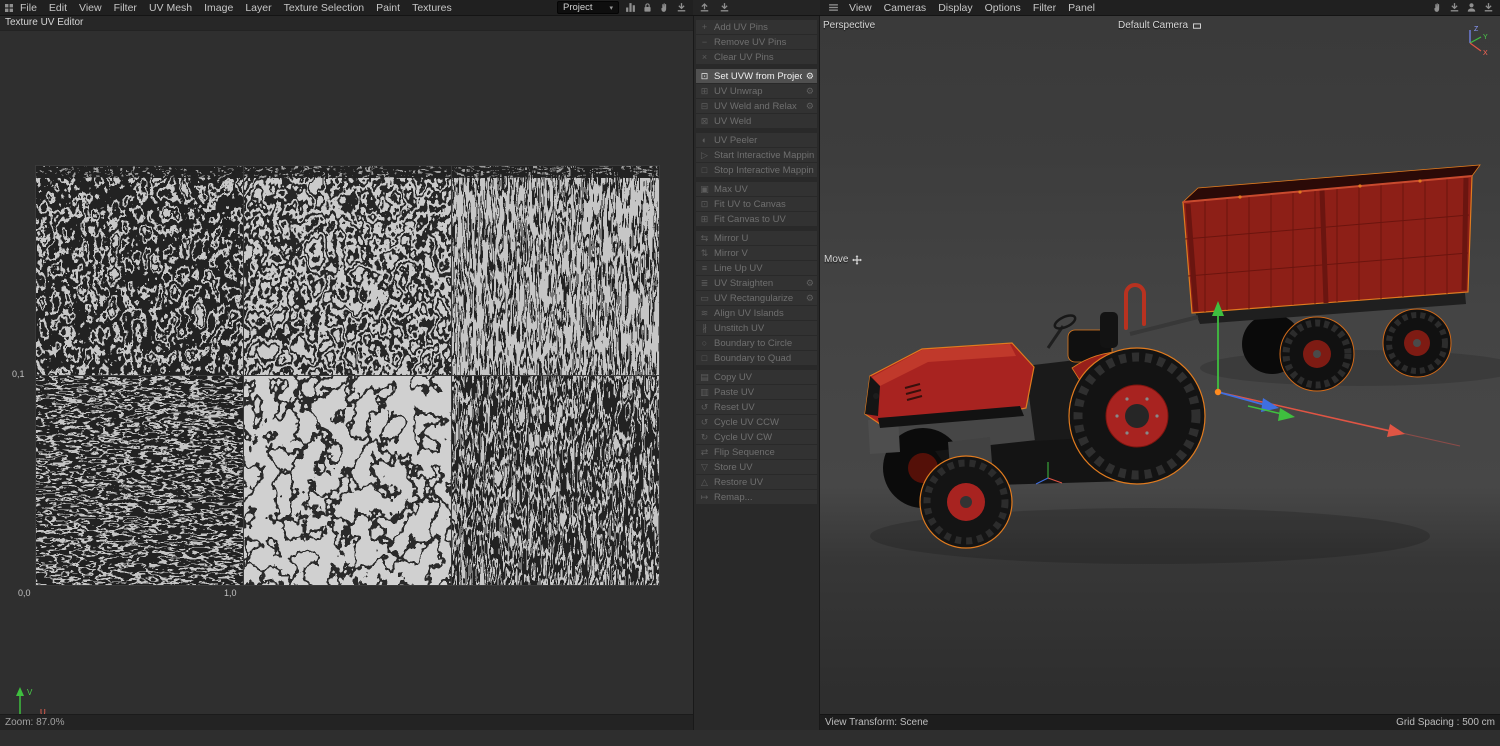 Image resolution: width=1500 pixels, height=746 pixels. What do you see at coordinates (346, 23) in the screenshot?
I see `panel-title: Texture UV Editor` at bounding box center [346, 23].